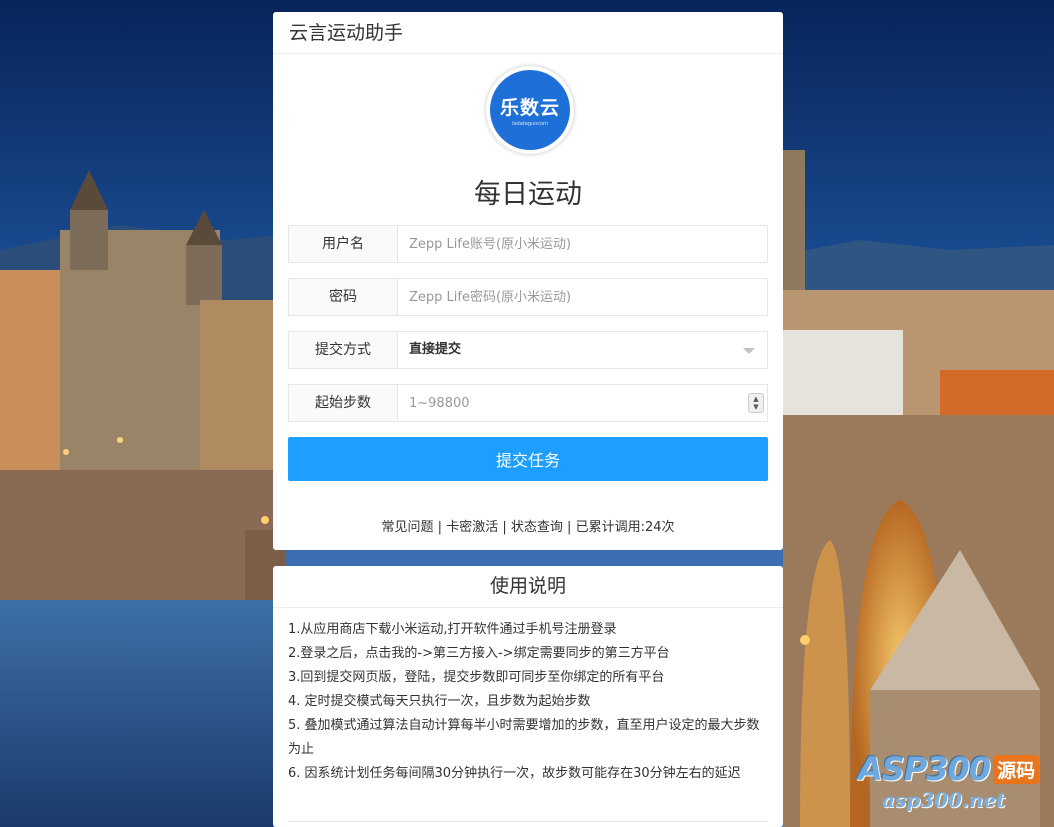  What do you see at coordinates (582, 350) in the screenshot?
I see `mode-select: 直接提交` at bounding box center [582, 350].